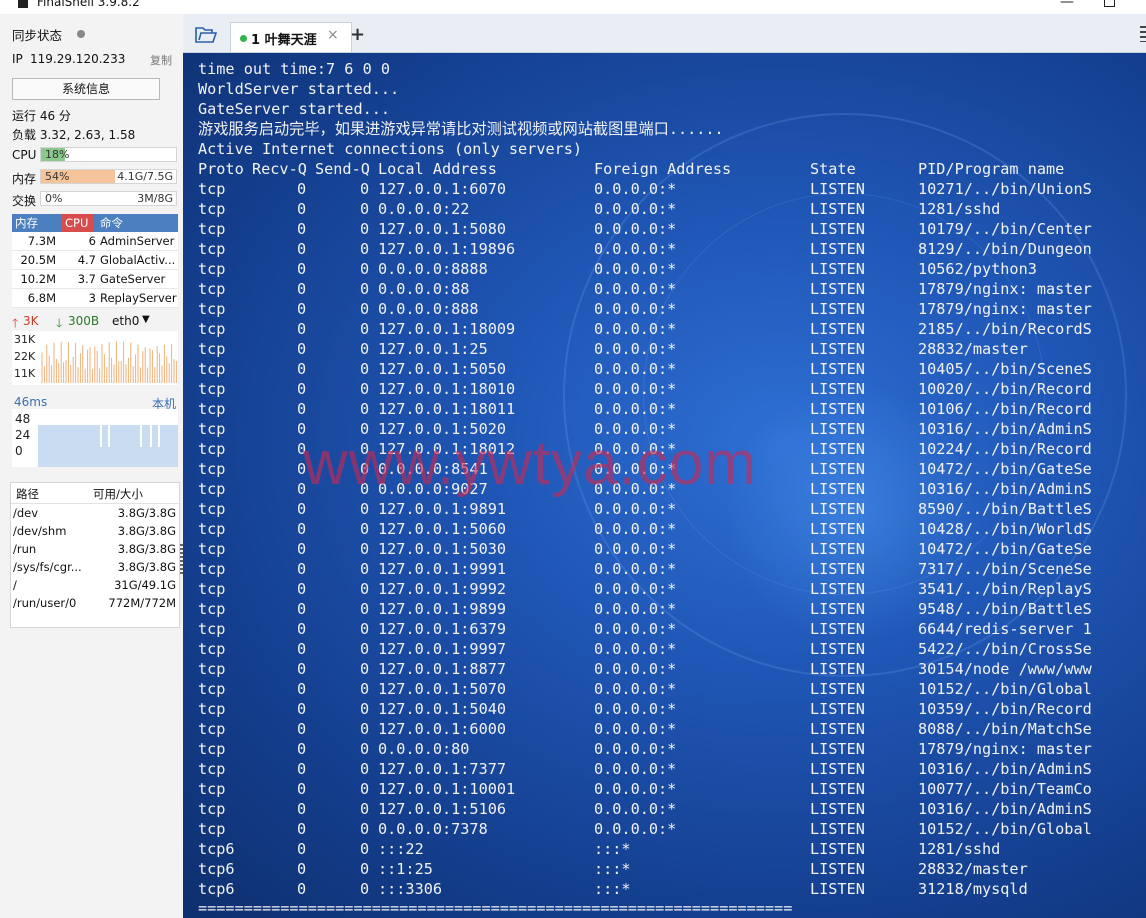 The width and height of the screenshot is (1146, 918). Describe the element at coordinates (111, 223) in the screenshot. I see `proc-header-cmd: 命令` at that location.